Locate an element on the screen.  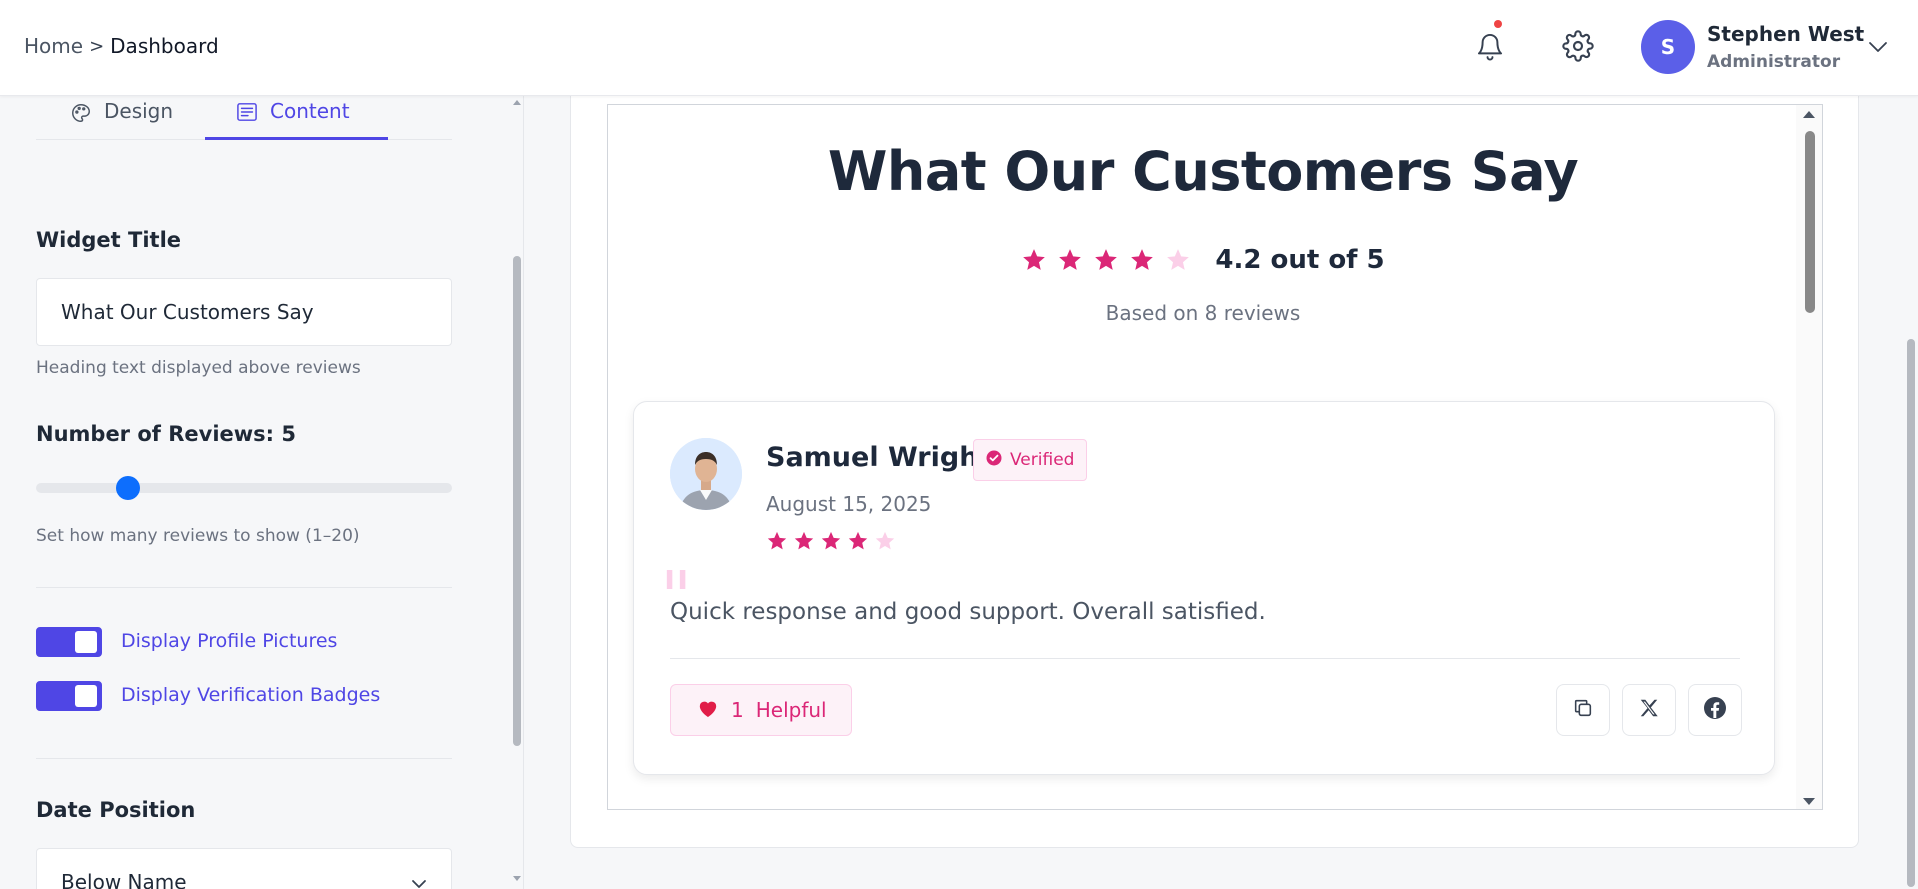
helpful-label: Helpful is located at coordinates (791, 710).